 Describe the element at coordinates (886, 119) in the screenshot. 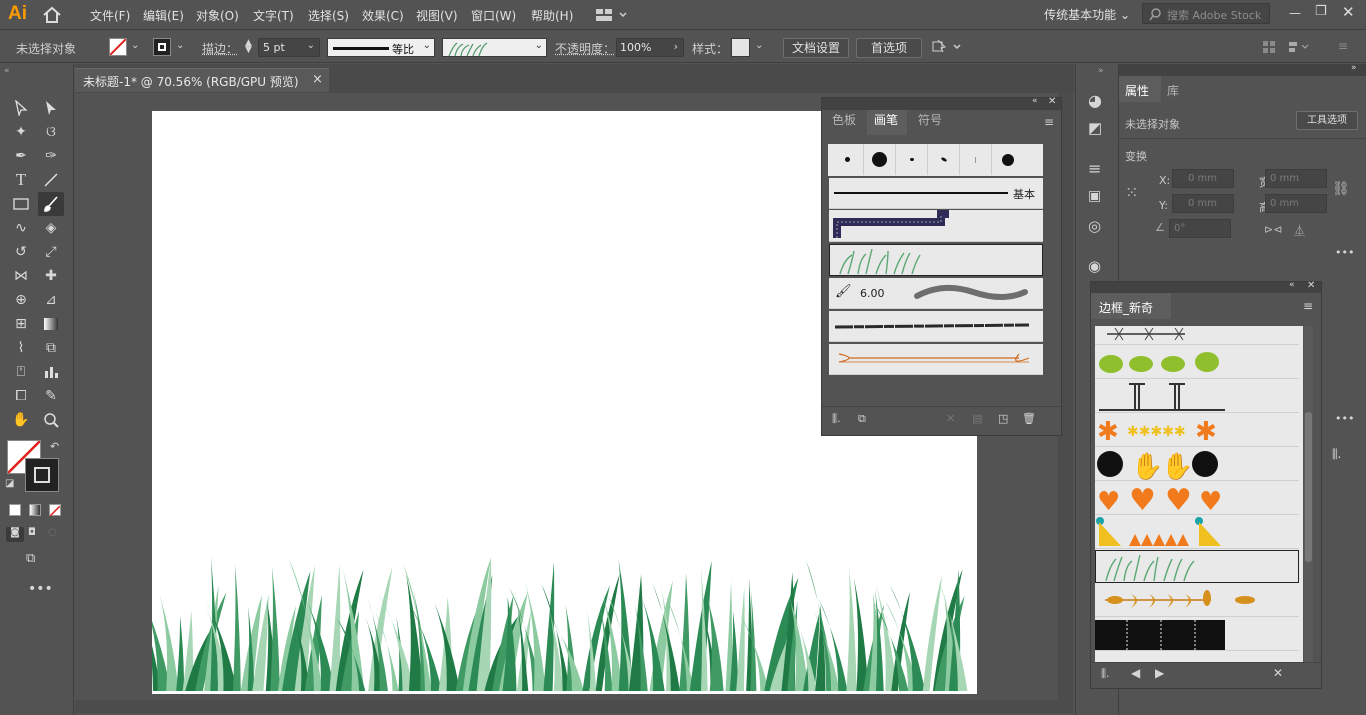

I see `tab-brushes: 画笔` at that location.